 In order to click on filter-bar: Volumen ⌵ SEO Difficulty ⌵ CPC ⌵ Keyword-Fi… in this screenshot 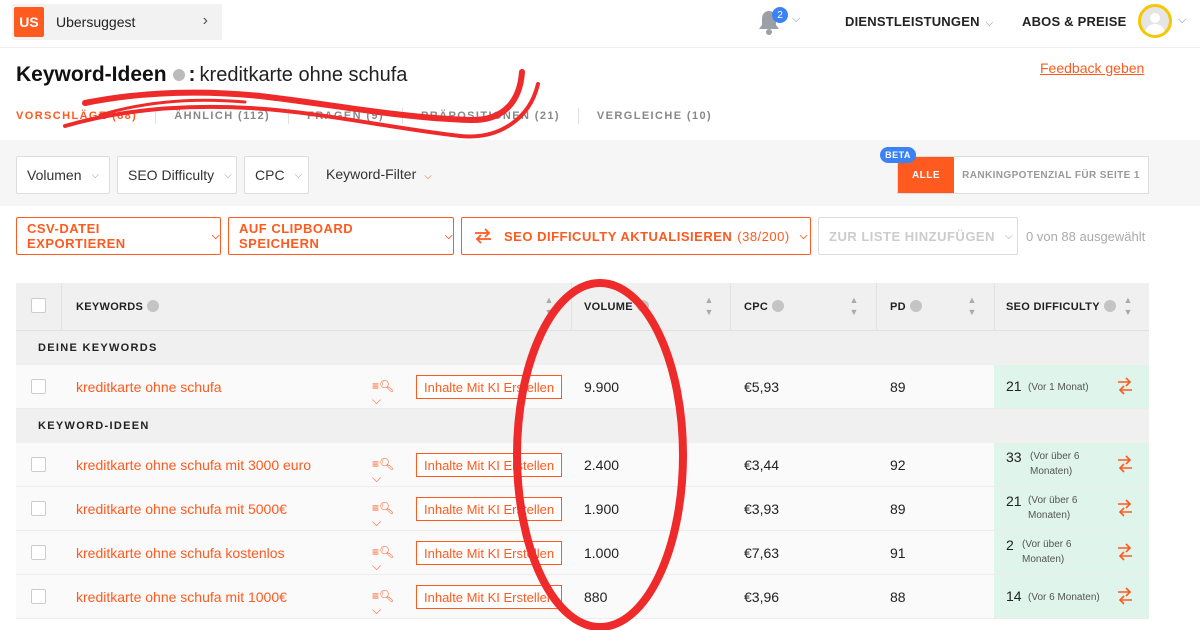, I will do `click(600, 173)`.